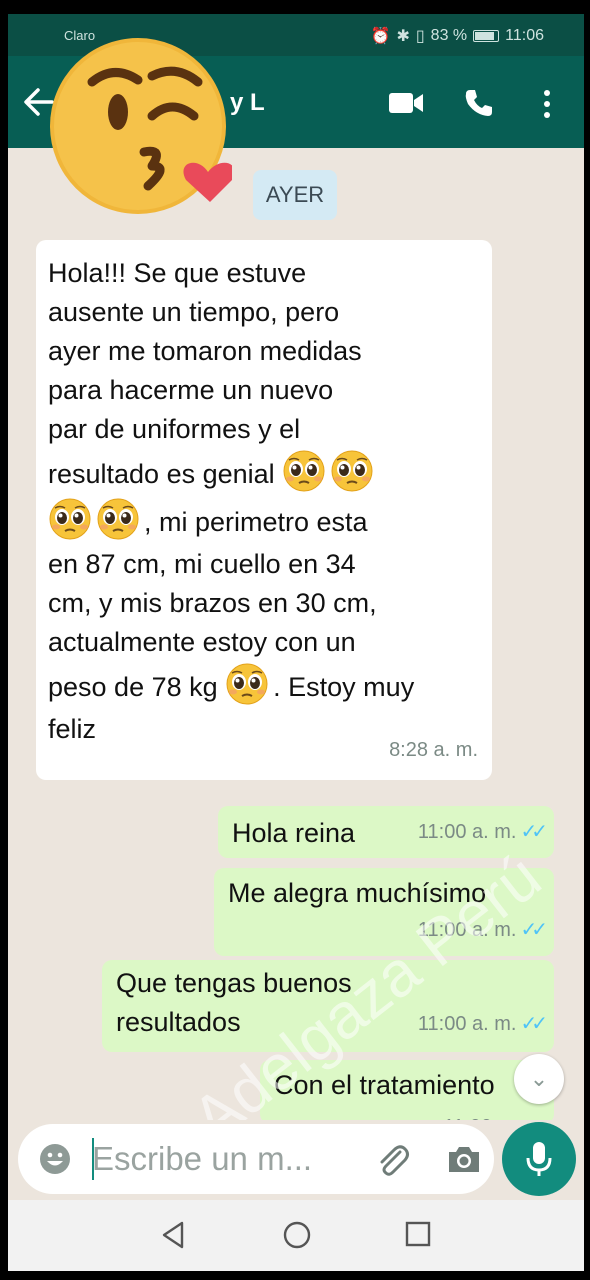  Describe the element at coordinates (194, 312) in the screenshot. I see `message-line: ausente un tiempo, pero` at that location.